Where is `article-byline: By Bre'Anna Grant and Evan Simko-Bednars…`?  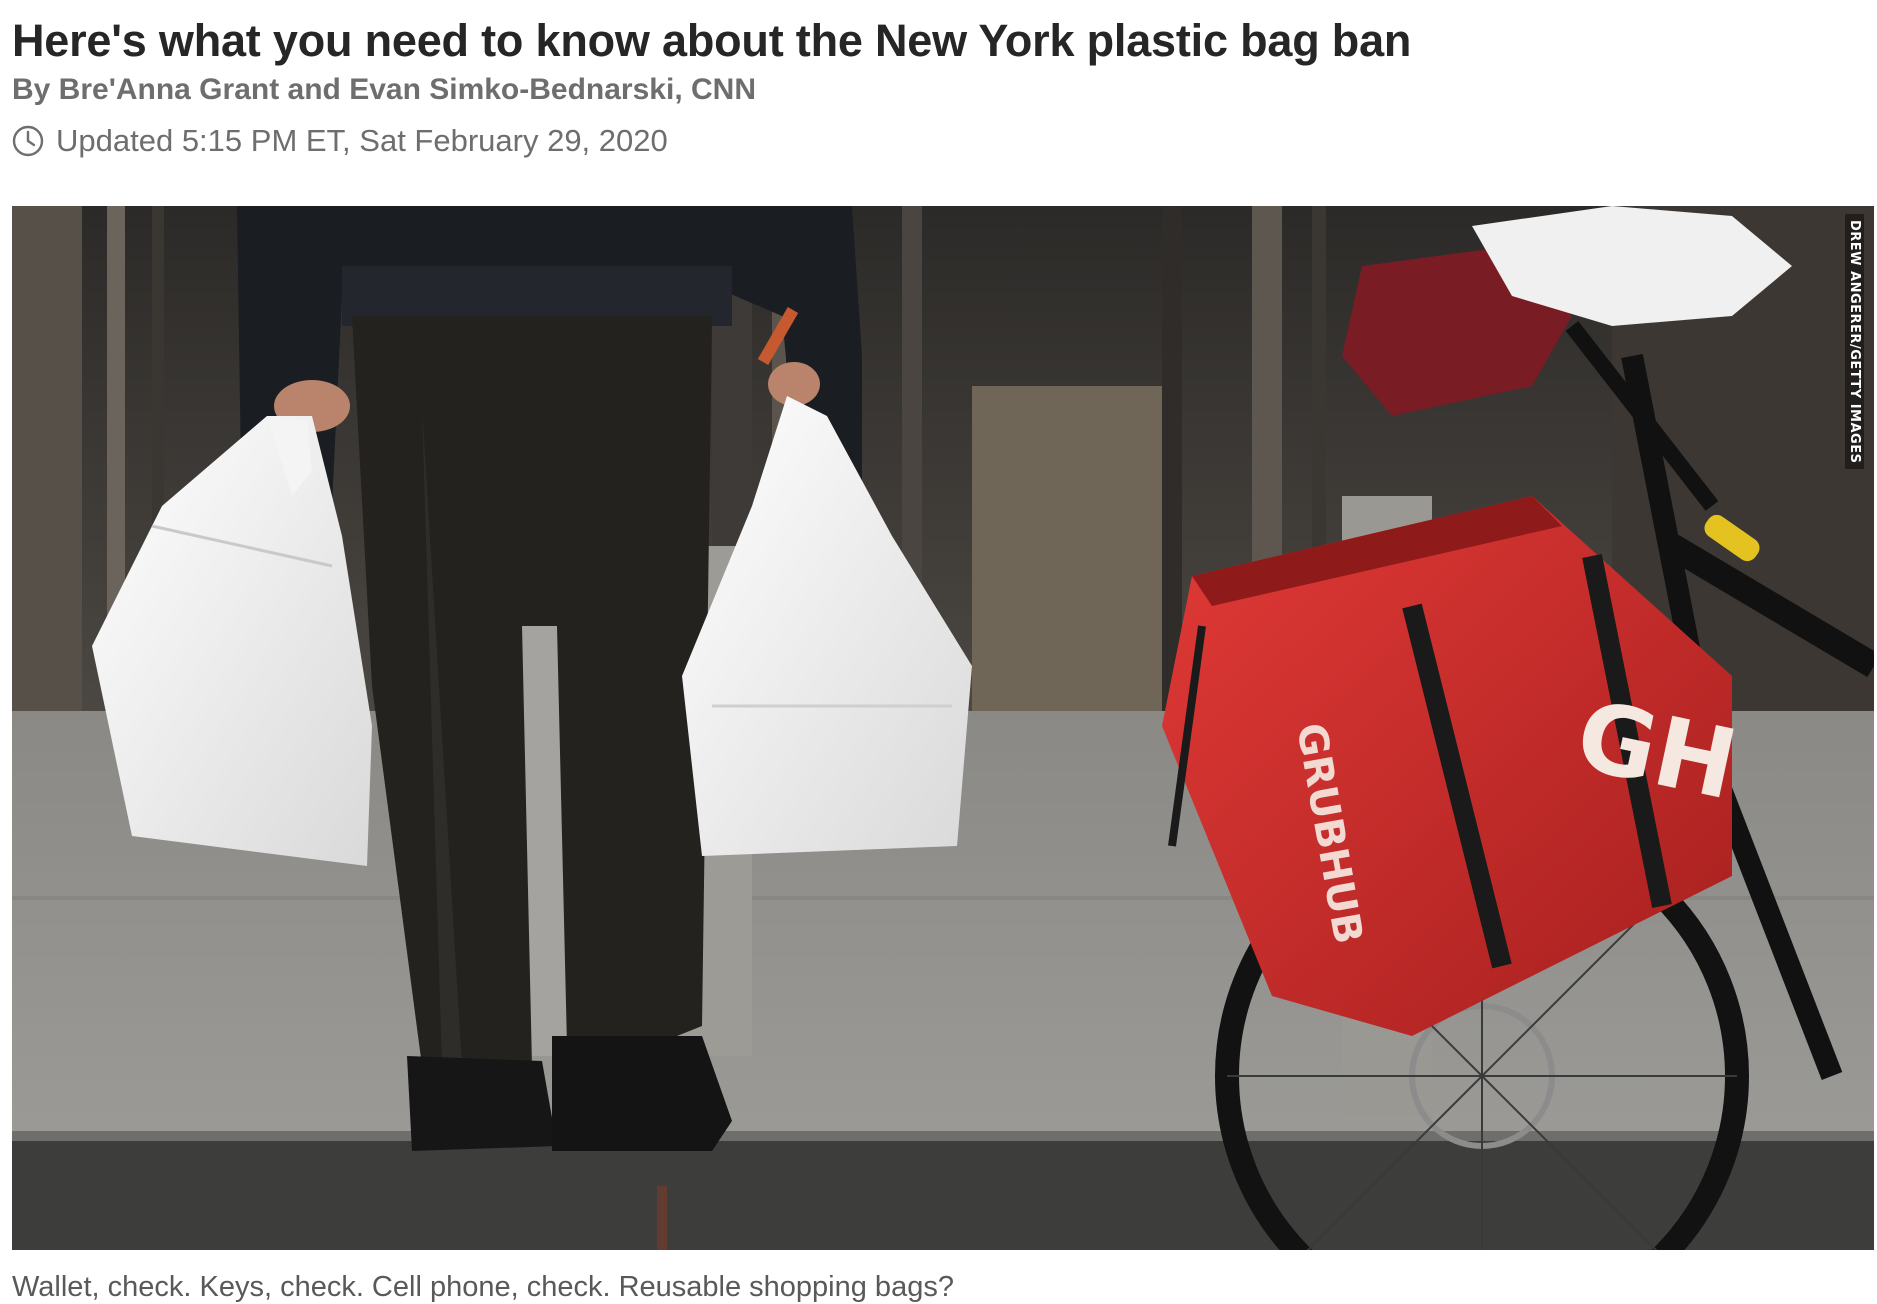 article-byline: By Bre'Anna Grant and Evan Simko-Bednars… is located at coordinates (384, 89).